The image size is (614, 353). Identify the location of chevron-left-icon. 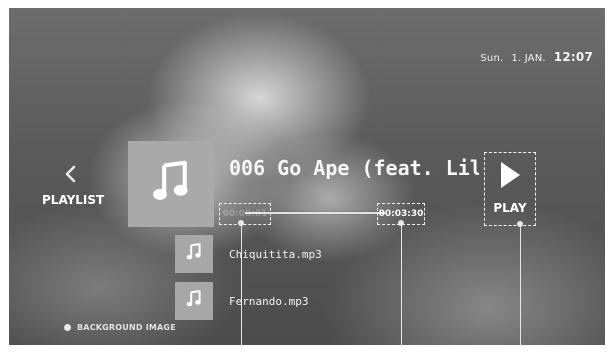
(71, 174).